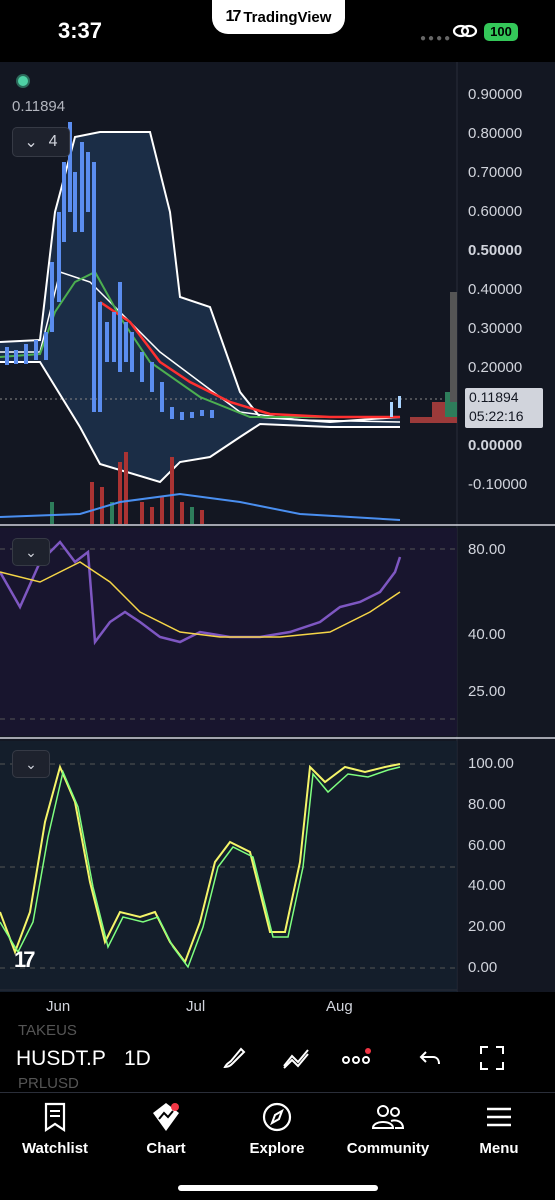 The width and height of the screenshot is (555, 1200). I want to click on stoch-collapse-button: ⌄, so click(31, 764).